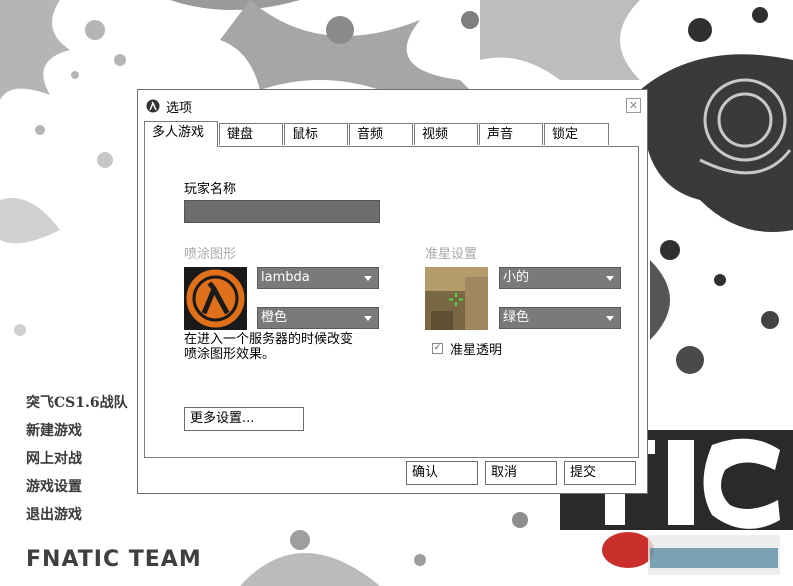  What do you see at coordinates (181, 134) in the screenshot?
I see `tab-multiplayer: 多人游戏` at bounding box center [181, 134].